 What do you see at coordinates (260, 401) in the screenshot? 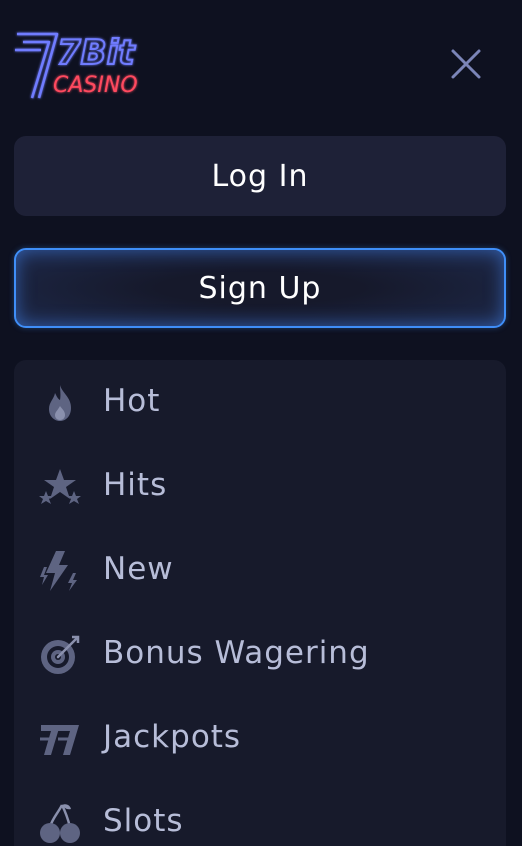
I see `menu-item-hot: Hot` at bounding box center [260, 401].